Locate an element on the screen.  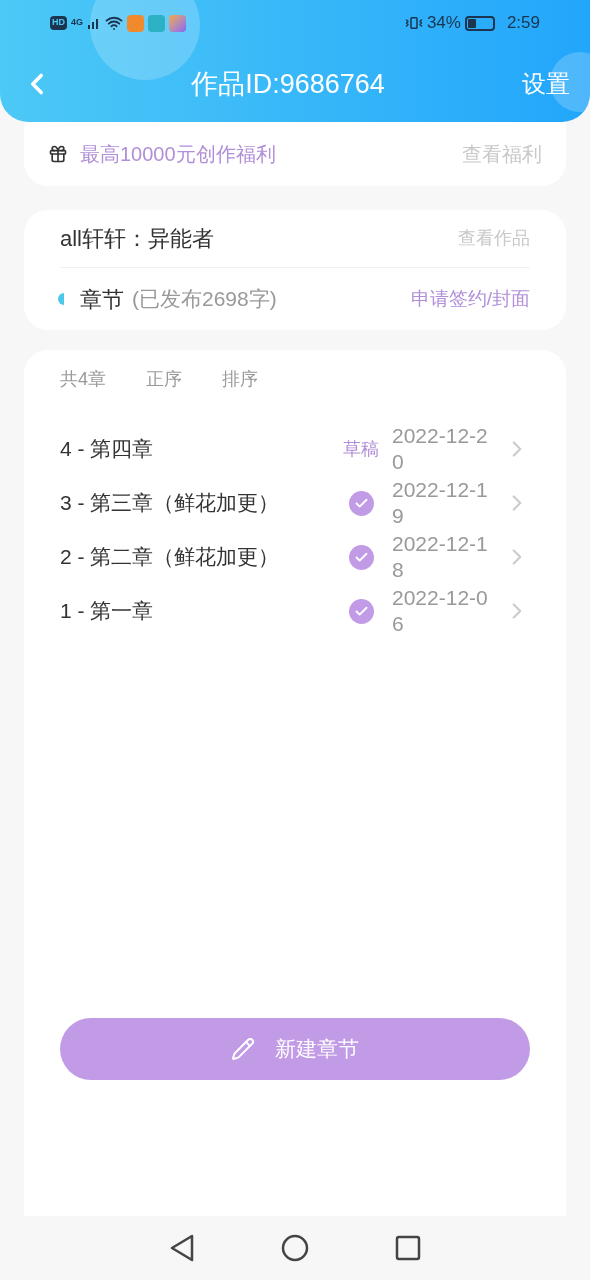
section-label: 章节 is located at coordinates (102, 299).